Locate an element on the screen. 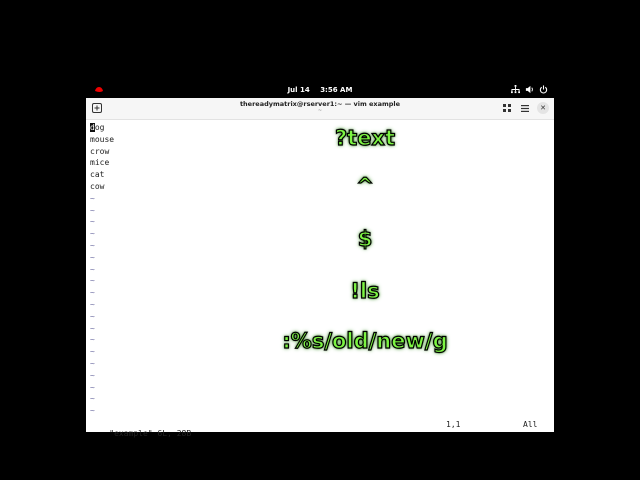 This screenshot has width=640, height=480. gnome-top-bar: Jul 14 3:56 AM is located at coordinates (320, 91).